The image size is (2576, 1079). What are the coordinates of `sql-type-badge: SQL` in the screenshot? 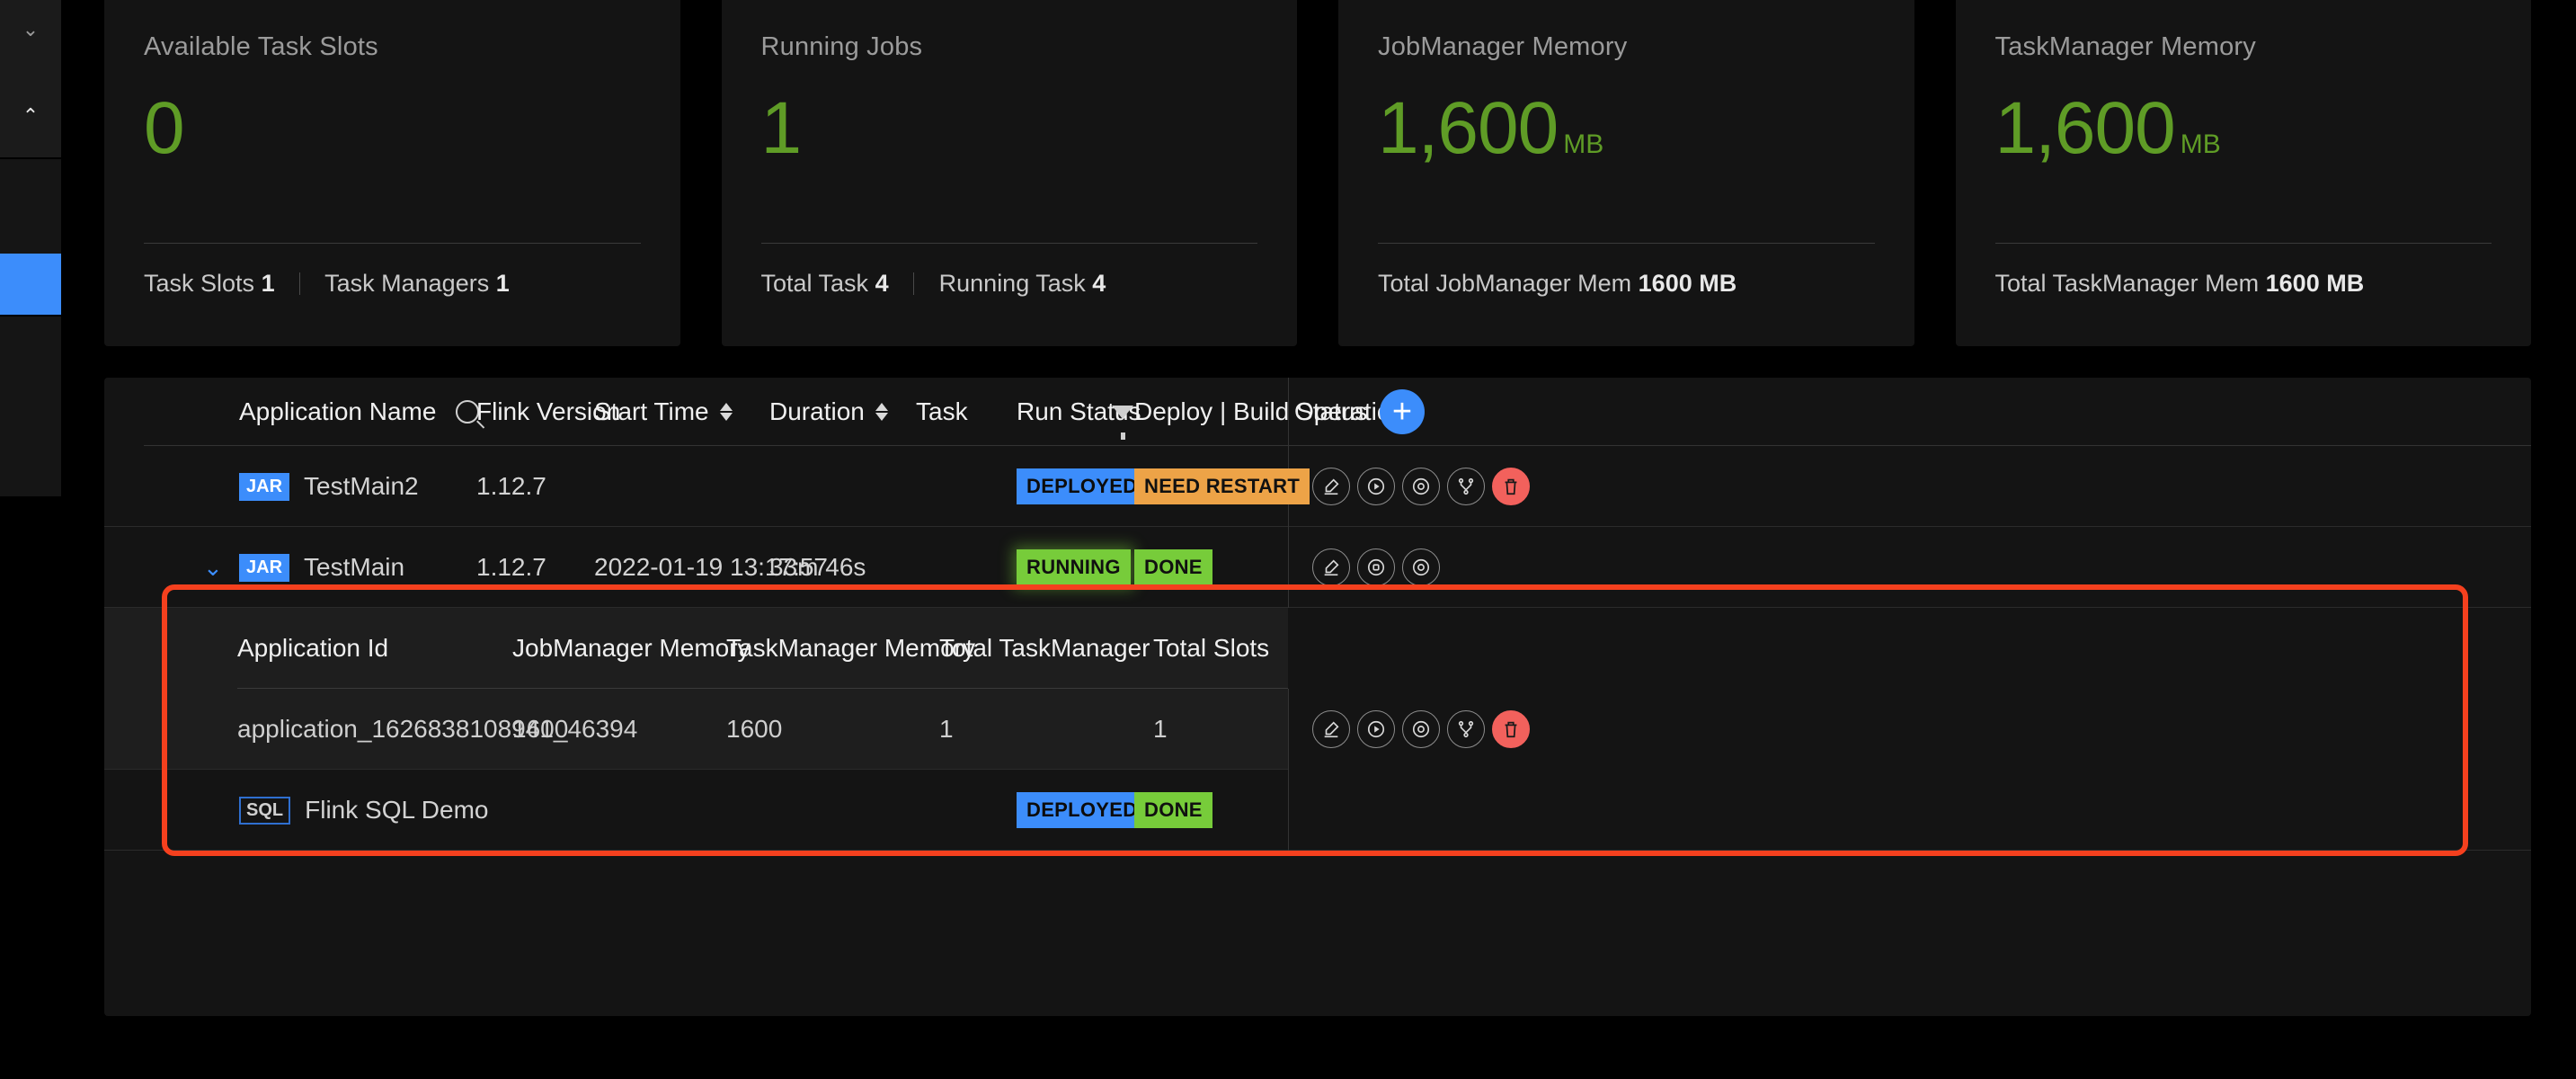 It's located at (265, 810).